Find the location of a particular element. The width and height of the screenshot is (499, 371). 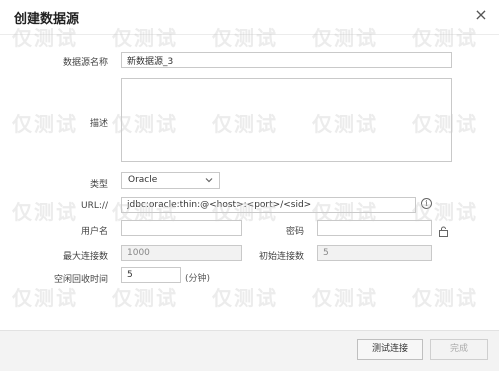

initial-connections-label: 初始连接数 is located at coordinates (281, 257).